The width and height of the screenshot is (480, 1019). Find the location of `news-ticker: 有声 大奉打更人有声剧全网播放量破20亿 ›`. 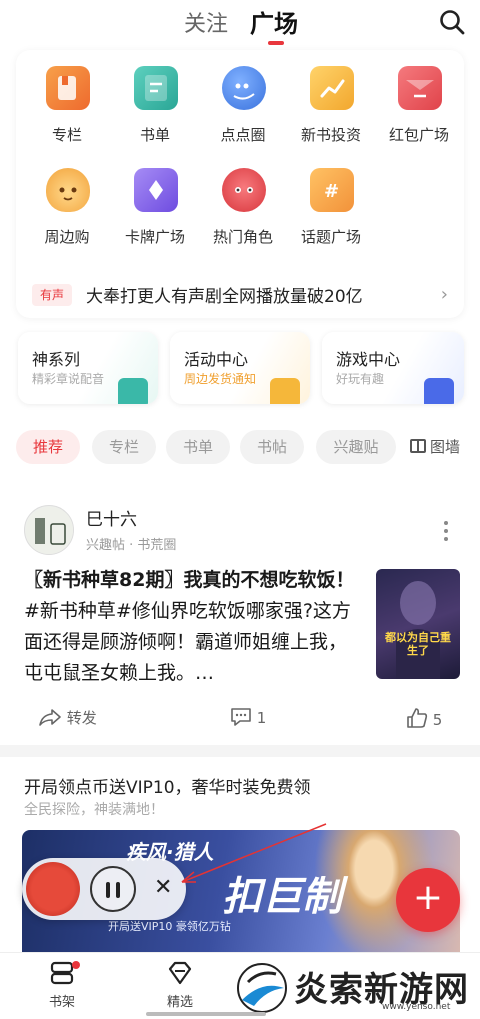

news-ticker: 有声 大奉打更人有声剧全网播放量破20亿 › is located at coordinates (240, 294).